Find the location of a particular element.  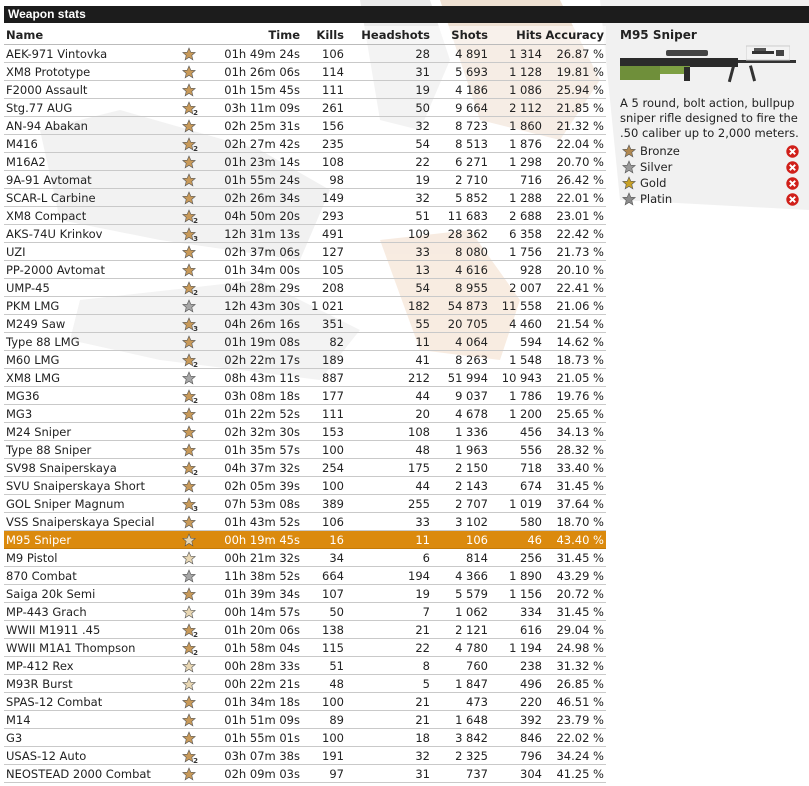

weapon-name: PP-2000 Avtomat is located at coordinates (90, 269).